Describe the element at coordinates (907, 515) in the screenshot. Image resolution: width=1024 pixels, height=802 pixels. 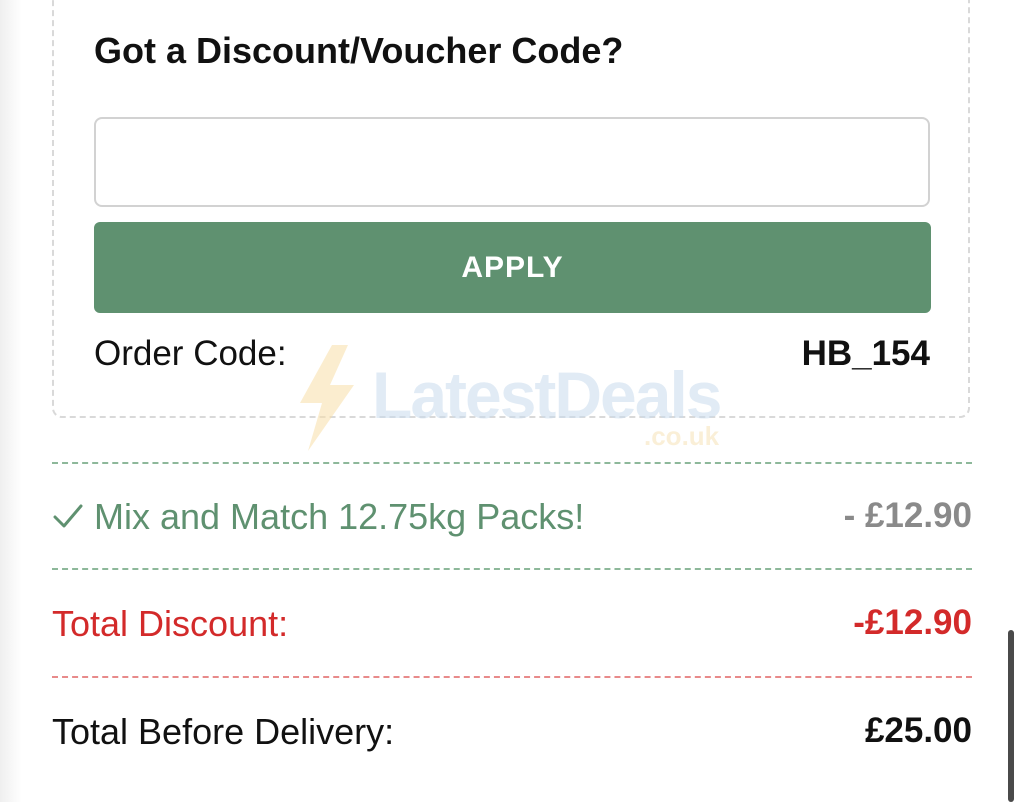
I see `promotion-value: - £12.90` at that location.